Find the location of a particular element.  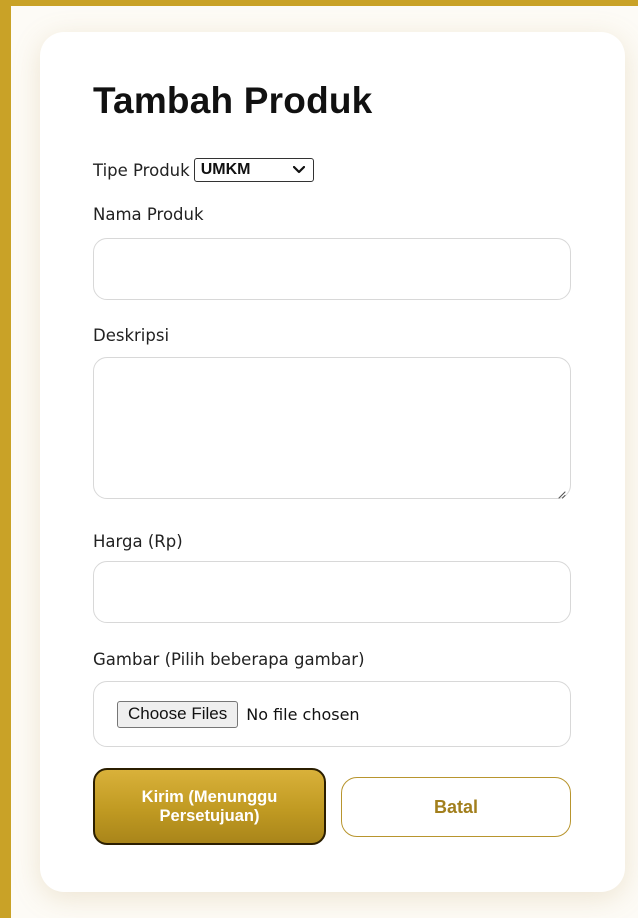

image-label: Gambar (Pilih beberapa gambar) is located at coordinates (229, 659).